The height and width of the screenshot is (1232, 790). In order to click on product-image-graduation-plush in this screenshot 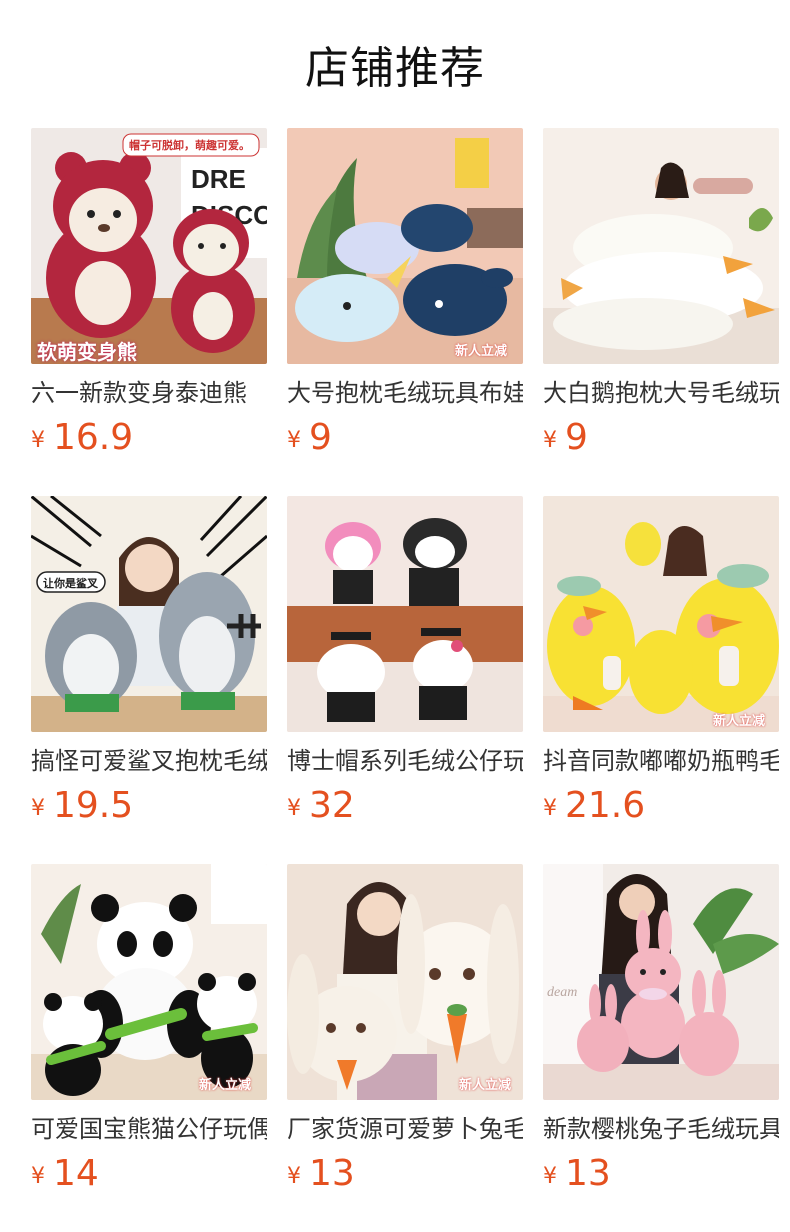, I will do `click(405, 614)`.